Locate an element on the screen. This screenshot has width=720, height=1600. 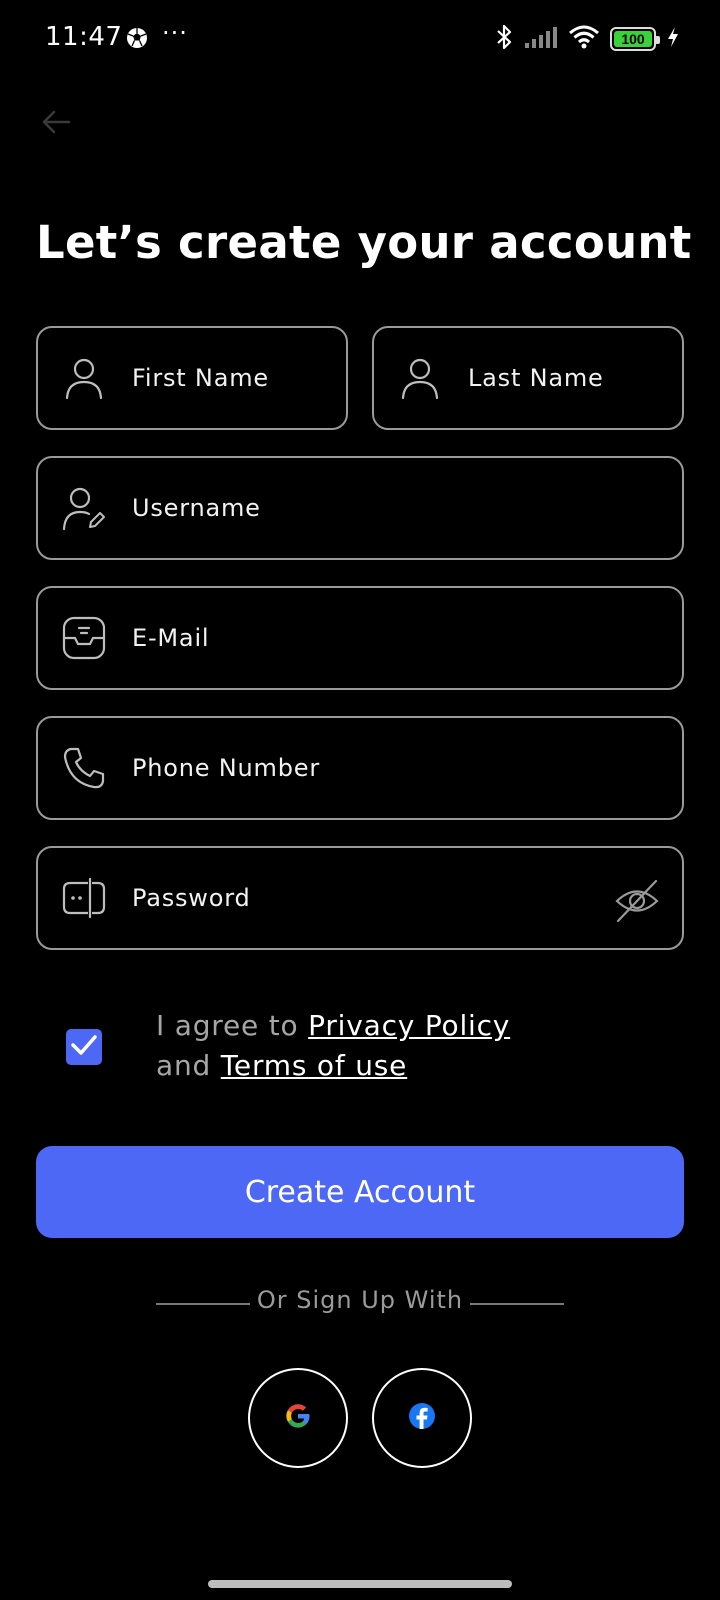
create-account-button: Create Account is located at coordinates (360, 1192).